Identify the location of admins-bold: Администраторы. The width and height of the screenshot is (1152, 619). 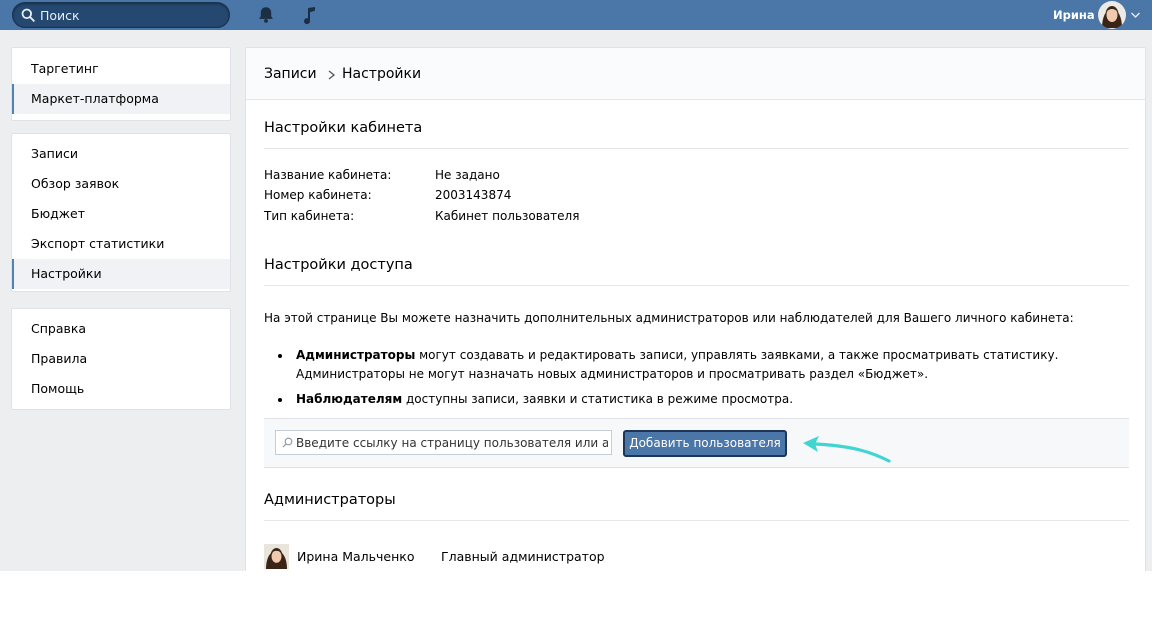
(356, 355).